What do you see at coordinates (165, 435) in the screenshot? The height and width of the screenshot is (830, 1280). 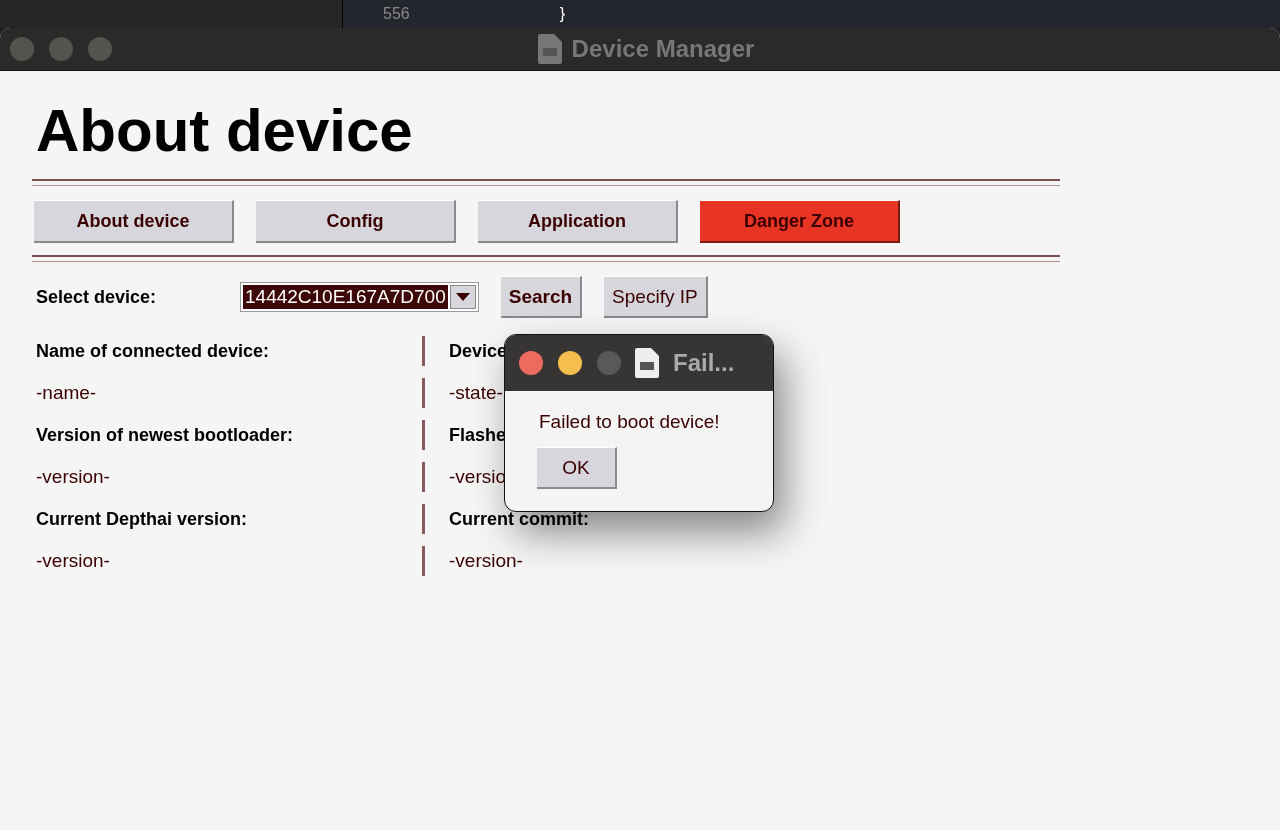 I see `info-label: Version of newest bootloader:` at bounding box center [165, 435].